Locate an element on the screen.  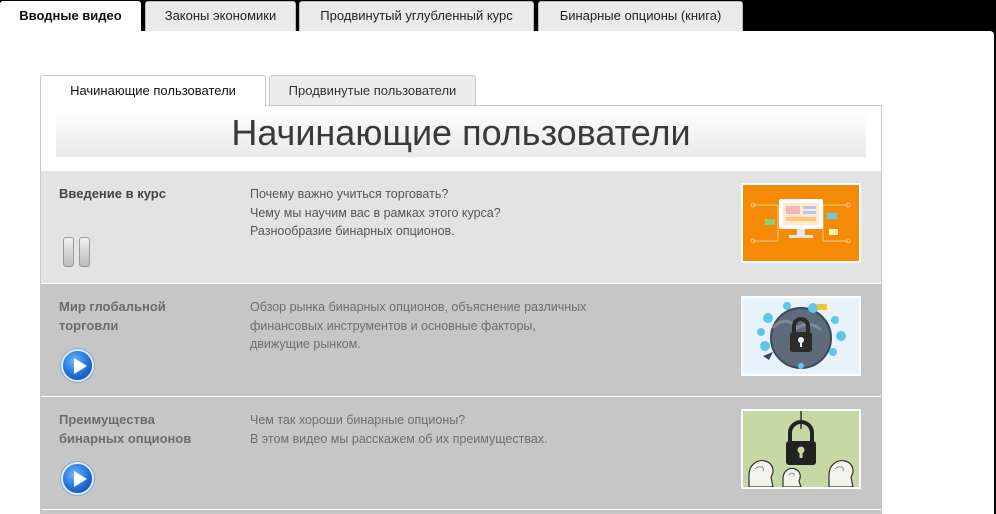
lesson-title: Введение в курс is located at coordinates (112, 193).